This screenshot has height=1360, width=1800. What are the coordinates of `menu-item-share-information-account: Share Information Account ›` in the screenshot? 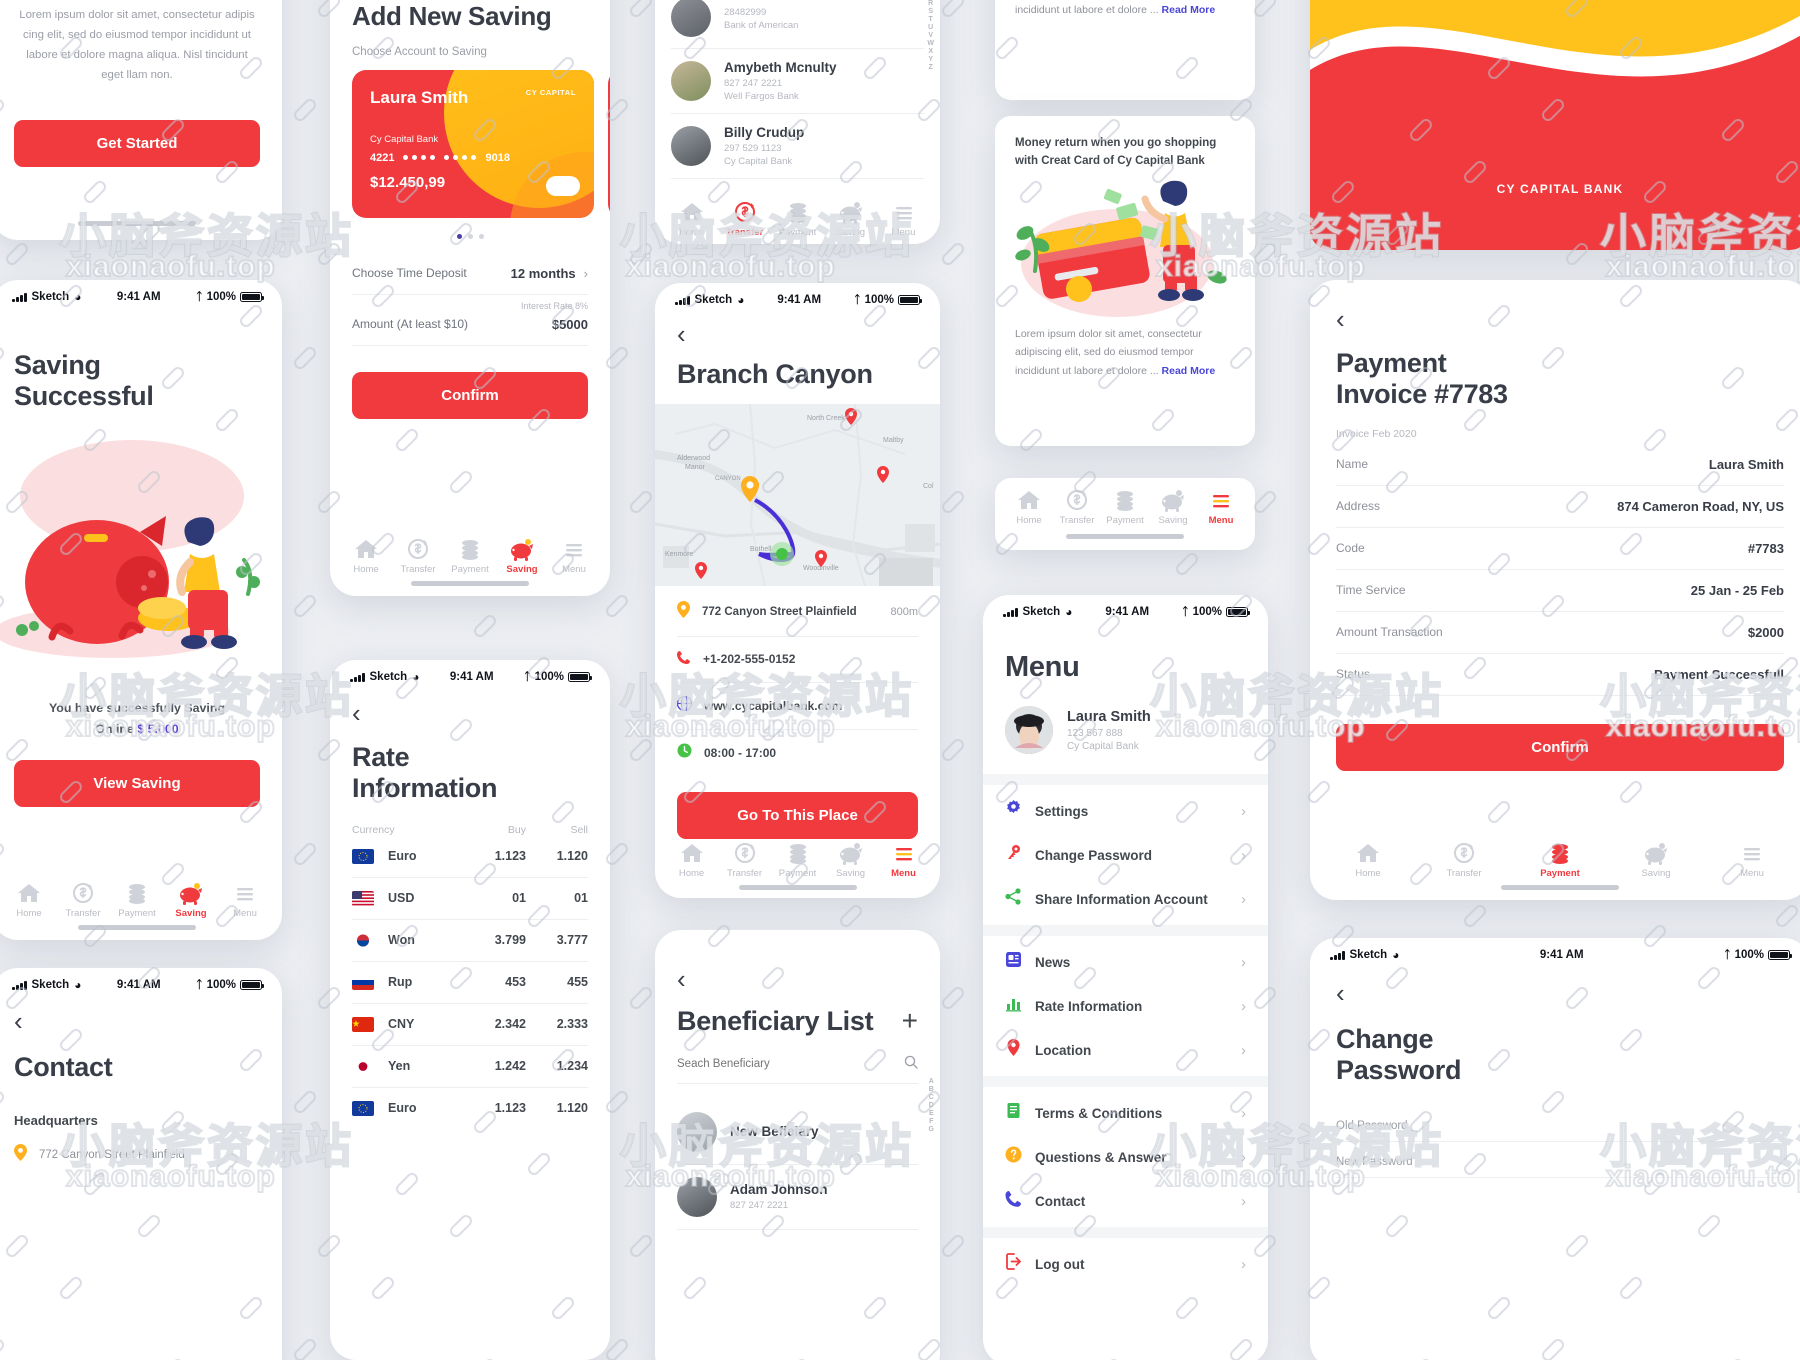 It's located at (1125, 899).